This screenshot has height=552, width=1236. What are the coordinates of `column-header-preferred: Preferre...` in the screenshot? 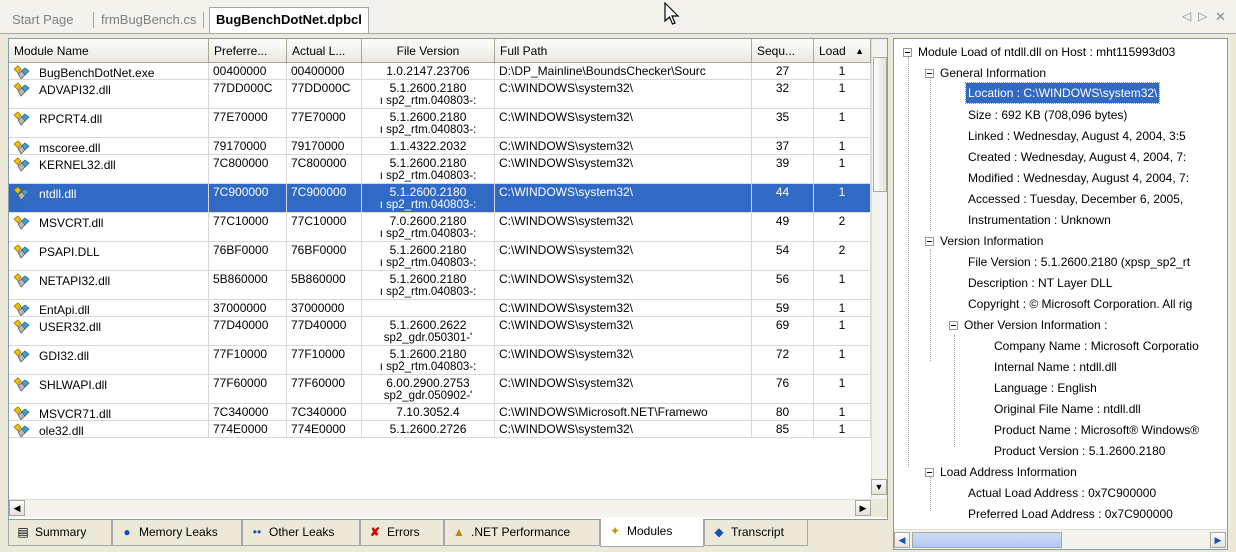 It's located at (248, 51).